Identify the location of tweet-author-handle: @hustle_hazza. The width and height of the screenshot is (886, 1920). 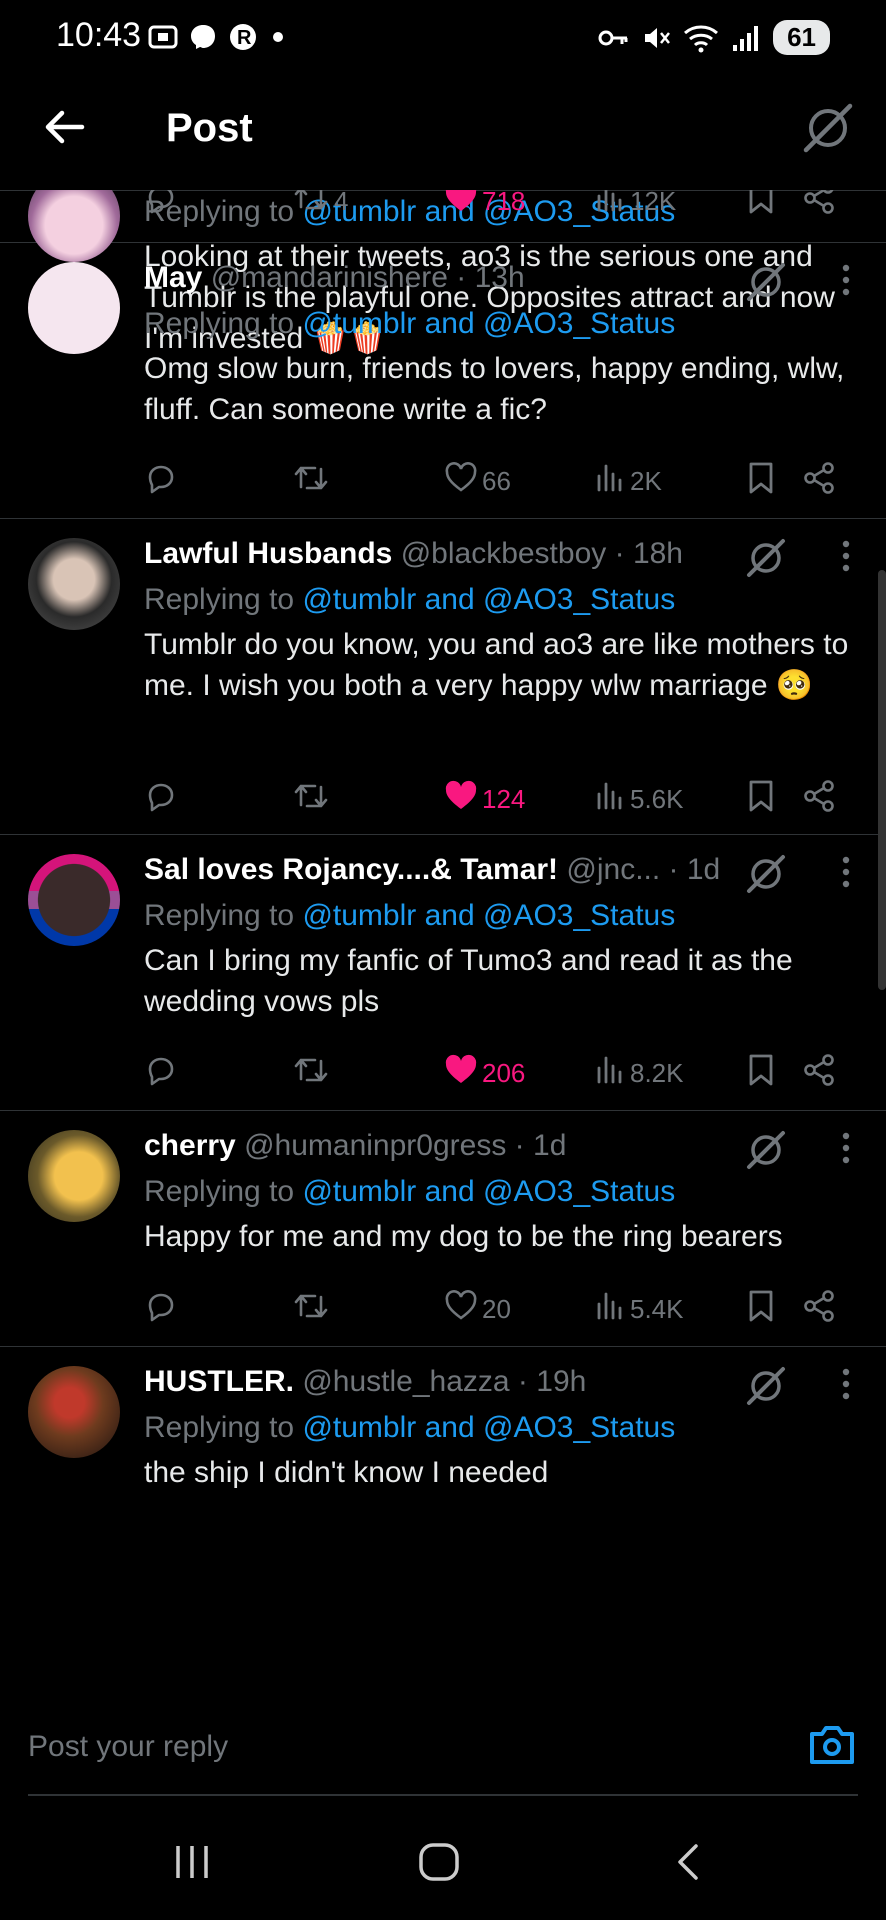
(405, 1381).